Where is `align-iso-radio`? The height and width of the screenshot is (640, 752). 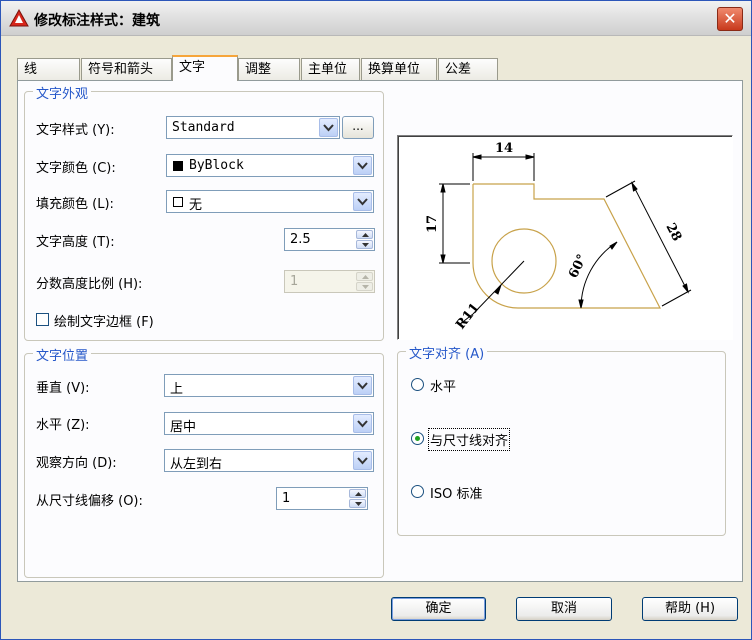
align-iso-radio is located at coordinates (417, 491).